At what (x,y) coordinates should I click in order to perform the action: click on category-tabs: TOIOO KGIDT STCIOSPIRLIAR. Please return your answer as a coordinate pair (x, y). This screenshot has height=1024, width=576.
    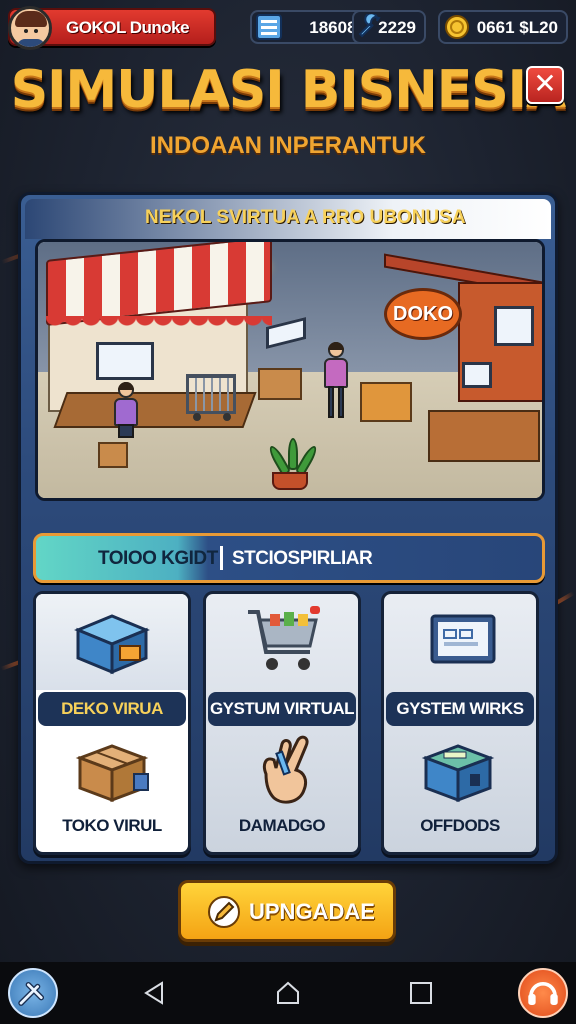
    Looking at the image, I should click on (289, 558).